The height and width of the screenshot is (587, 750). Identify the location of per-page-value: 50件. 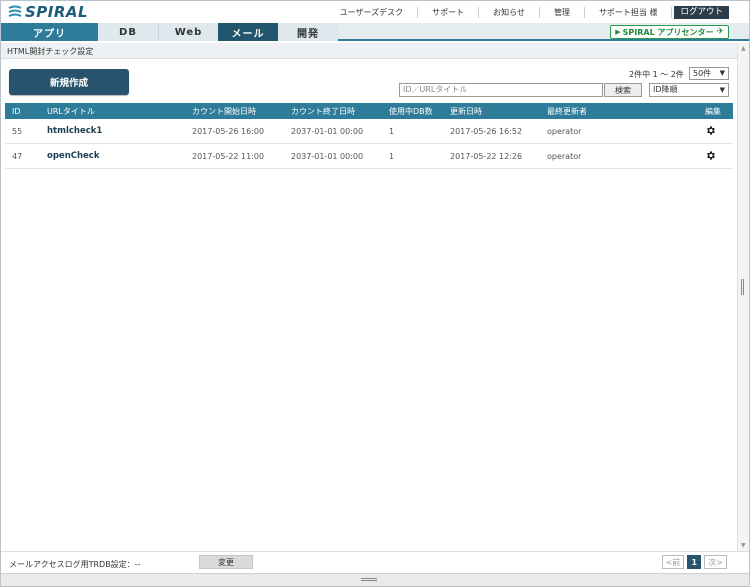
(702, 73).